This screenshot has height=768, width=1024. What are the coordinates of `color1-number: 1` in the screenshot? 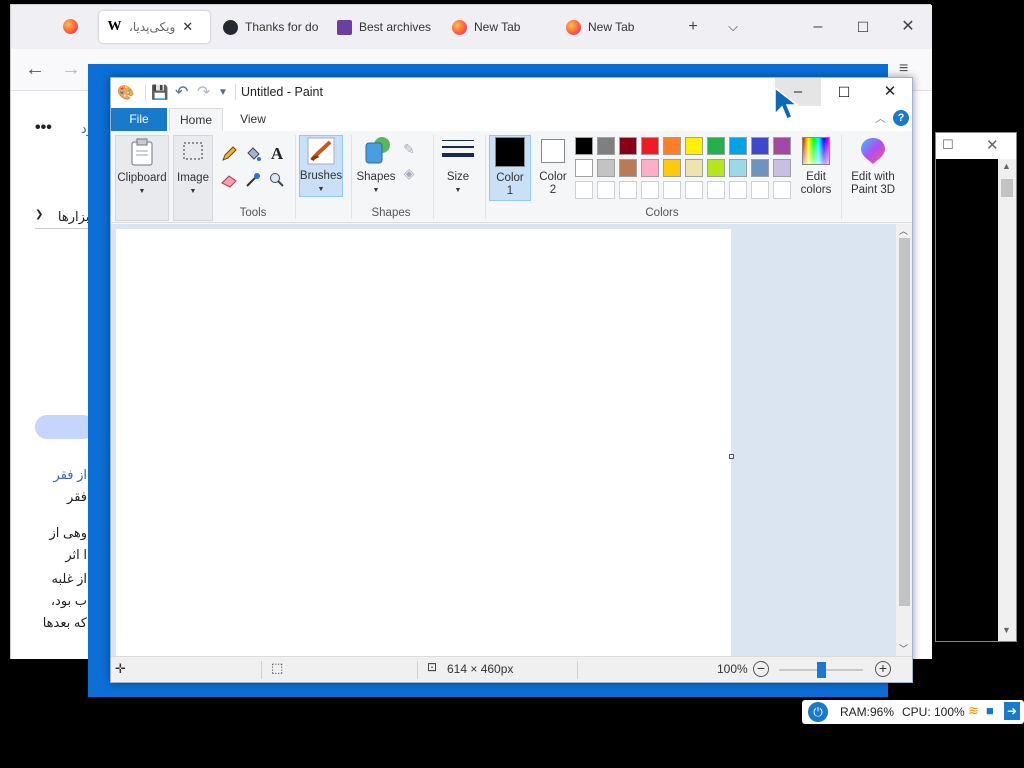 It's located at (510, 191).